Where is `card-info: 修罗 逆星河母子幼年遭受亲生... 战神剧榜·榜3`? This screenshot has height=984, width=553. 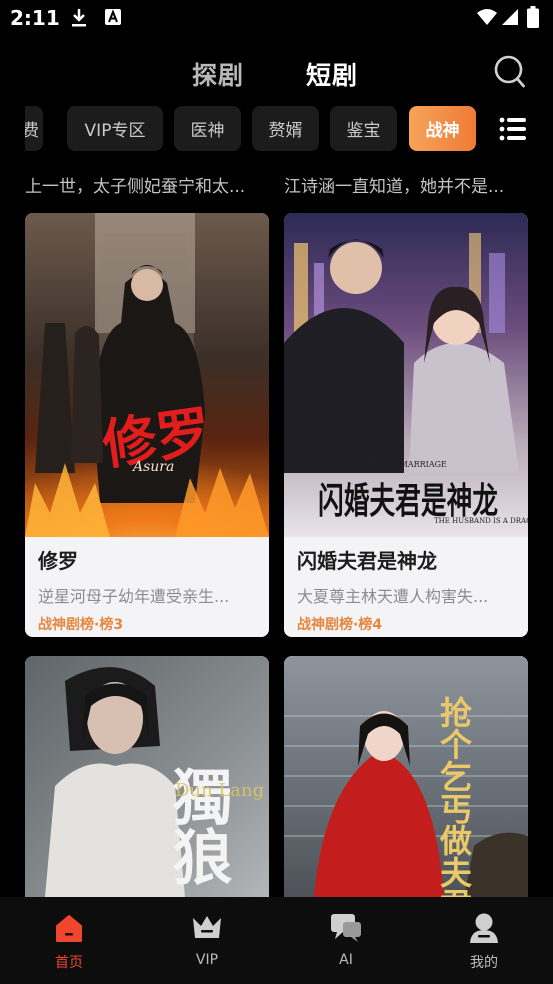 card-info: 修罗 逆星河母子幼年遭受亲生... 战神剧榜·榜3 is located at coordinates (147, 587).